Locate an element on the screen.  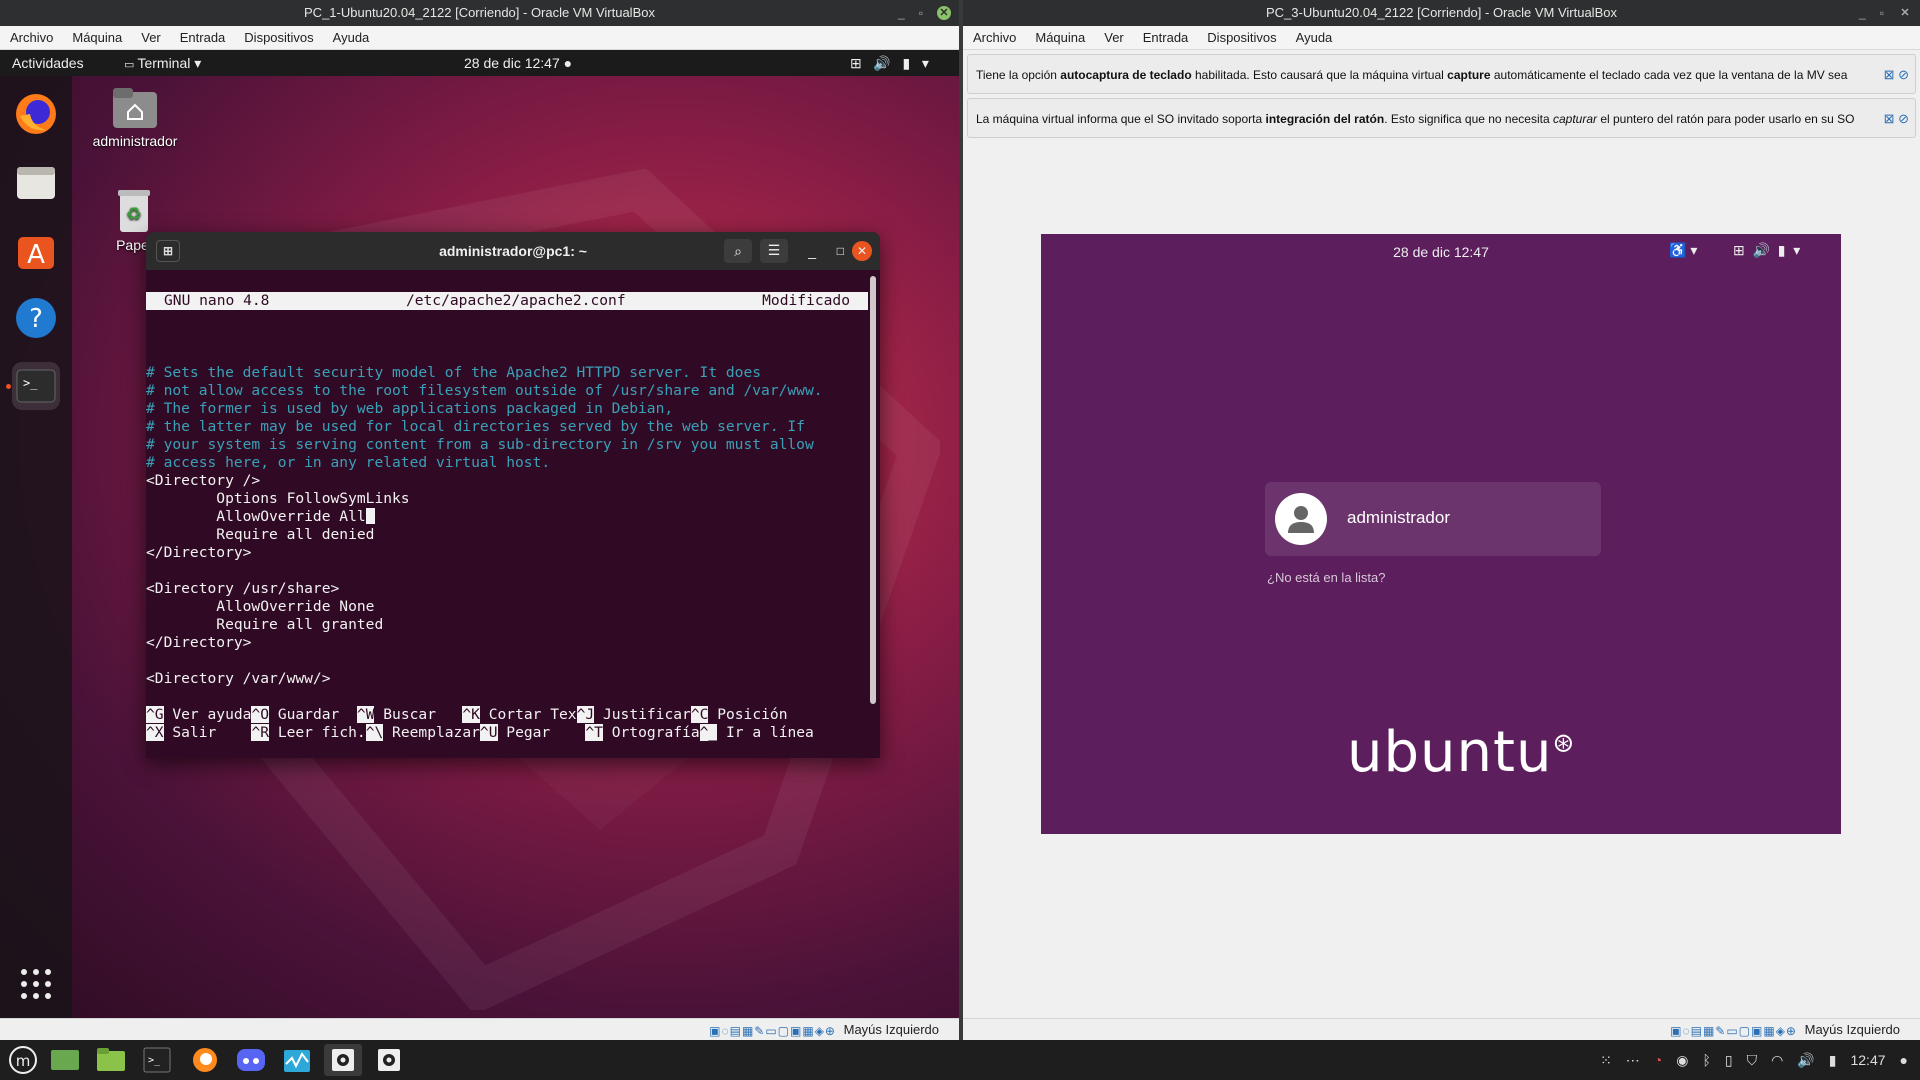
terminal-title: administrador@pc1: ~ is located at coordinates (513, 251).